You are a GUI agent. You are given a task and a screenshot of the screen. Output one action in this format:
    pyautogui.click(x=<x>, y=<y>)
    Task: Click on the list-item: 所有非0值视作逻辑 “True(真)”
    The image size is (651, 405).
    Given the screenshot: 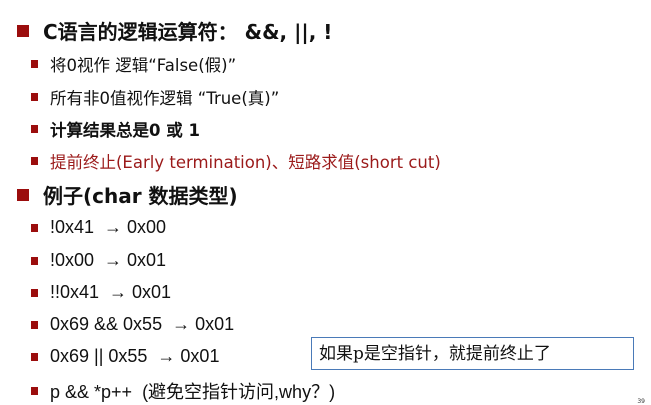 What is the action you would take?
    pyautogui.click(x=155, y=97)
    